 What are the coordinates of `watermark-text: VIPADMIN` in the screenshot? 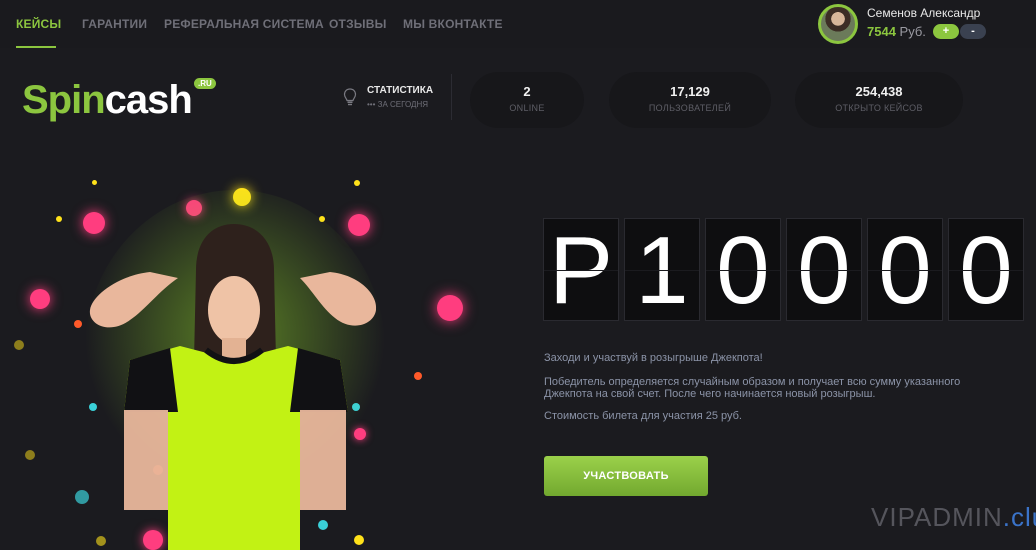 It's located at (937, 517).